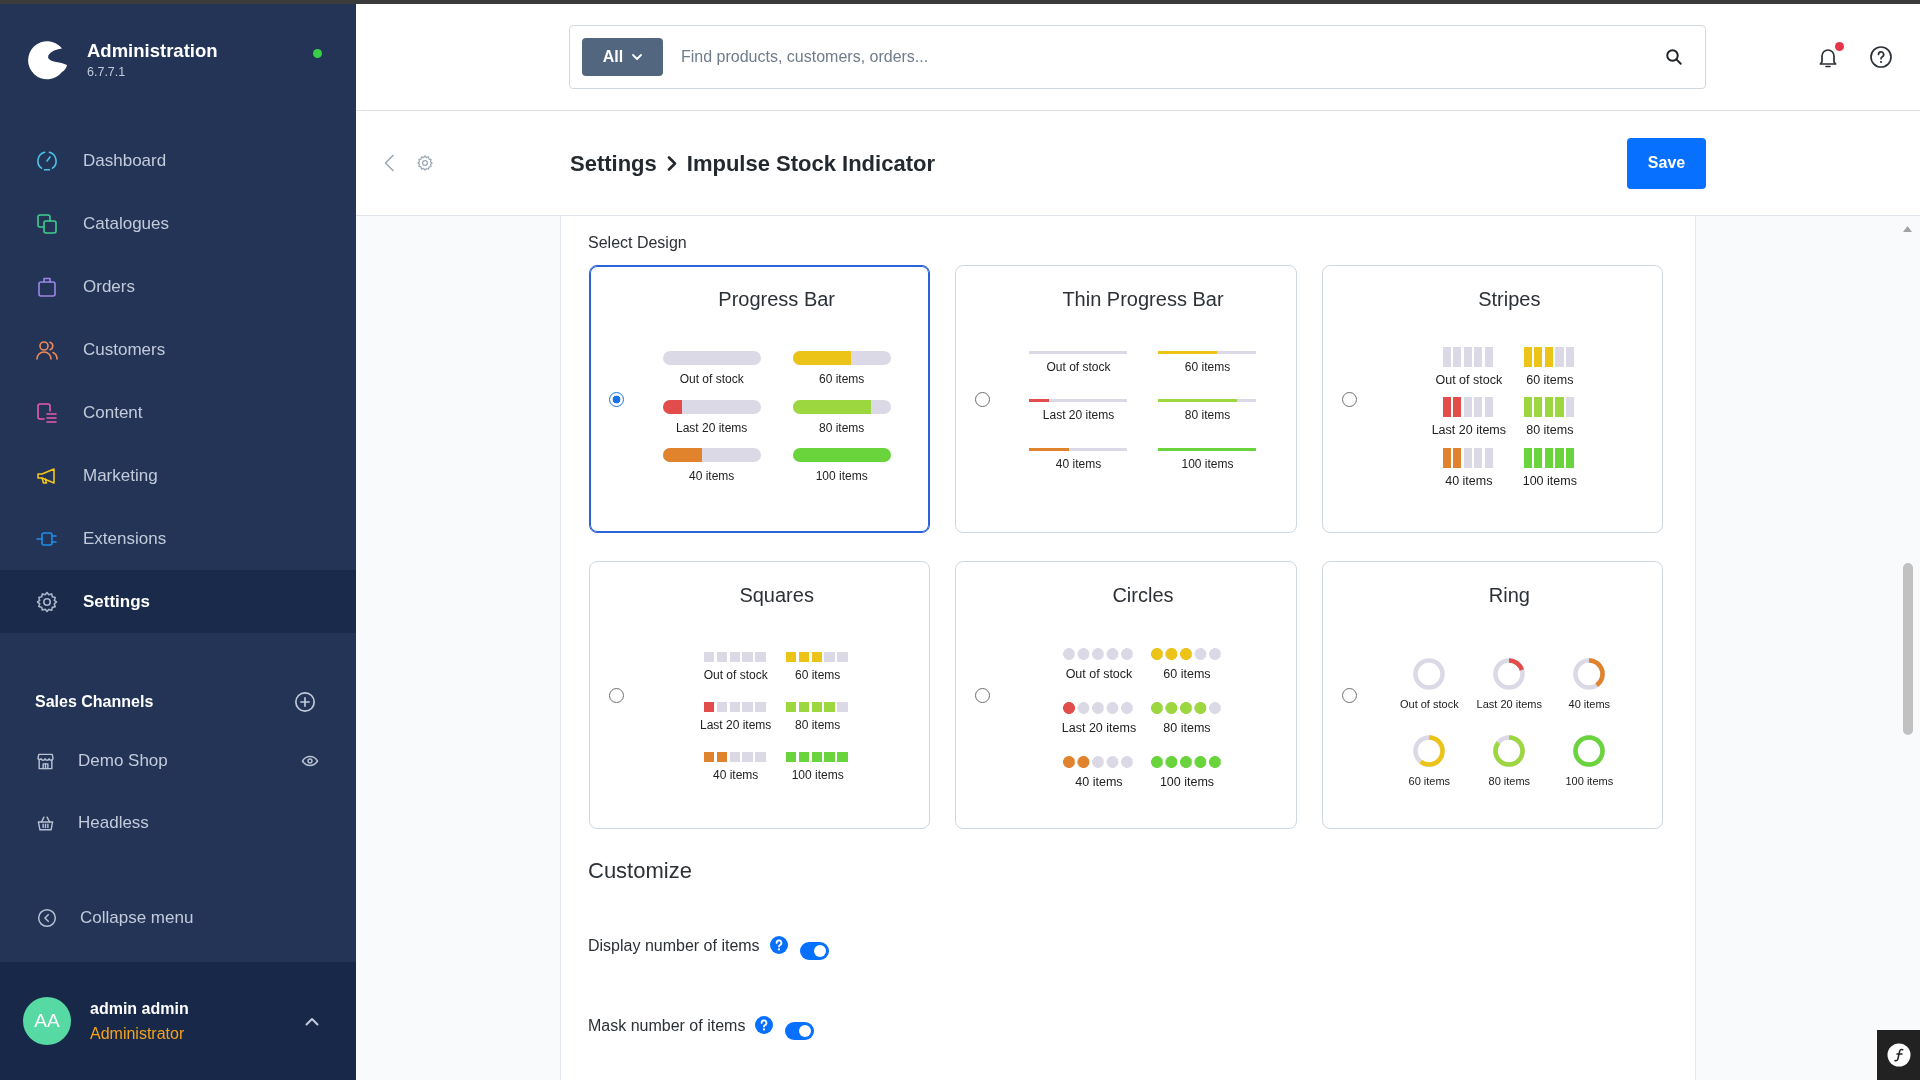  What do you see at coordinates (139, 1008) in the screenshot?
I see `user-name: admin admin` at bounding box center [139, 1008].